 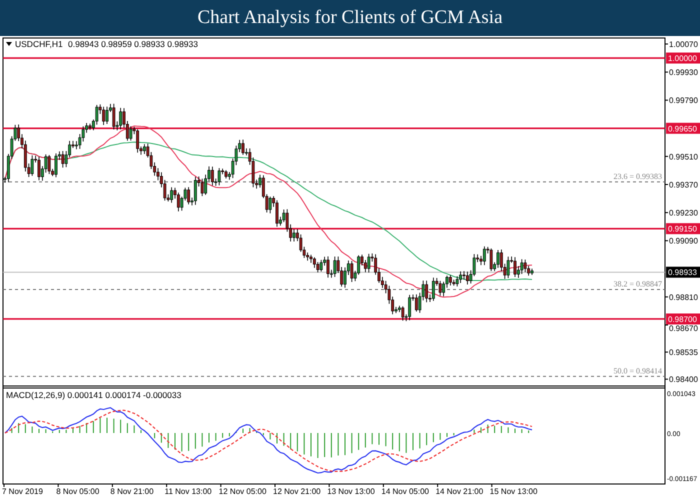 I want to click on dropdown-triangle-icon, so click(x=9, y=44).